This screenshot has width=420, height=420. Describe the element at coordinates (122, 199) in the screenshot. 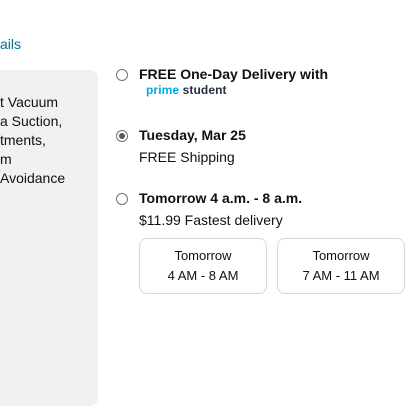

I see `radio-fastest` at that location.